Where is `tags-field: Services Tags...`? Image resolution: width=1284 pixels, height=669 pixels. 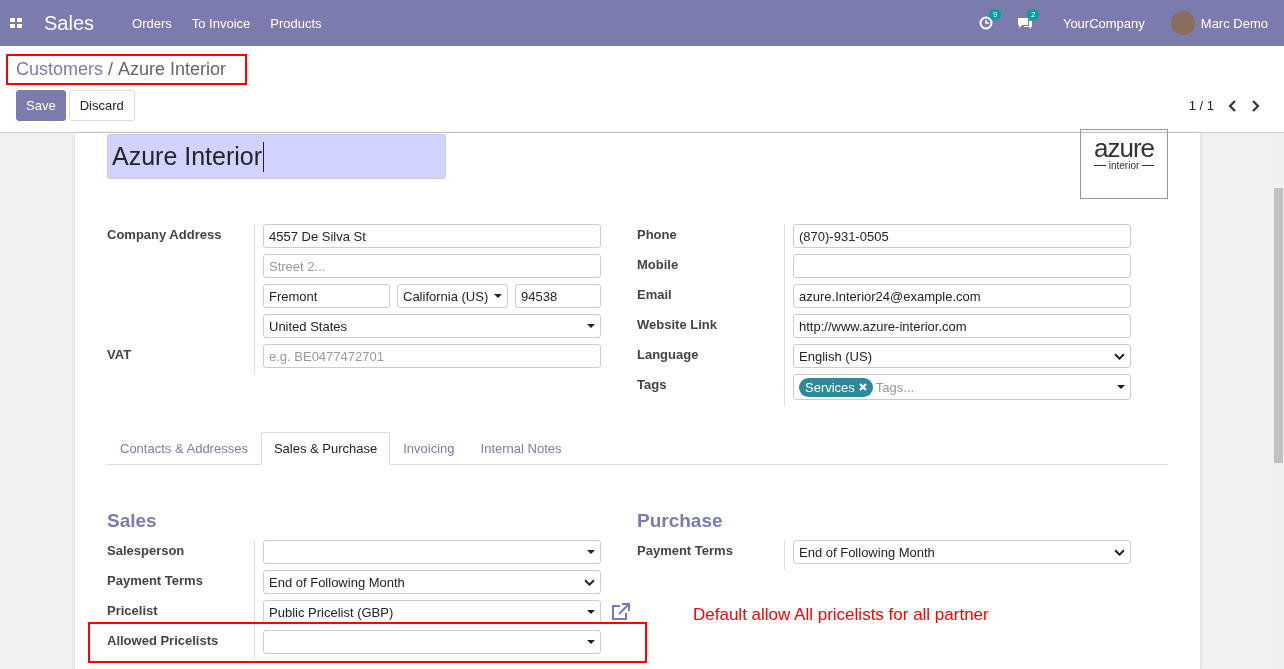
tags-field: Services Tags... is located at coordinates (962, 387).